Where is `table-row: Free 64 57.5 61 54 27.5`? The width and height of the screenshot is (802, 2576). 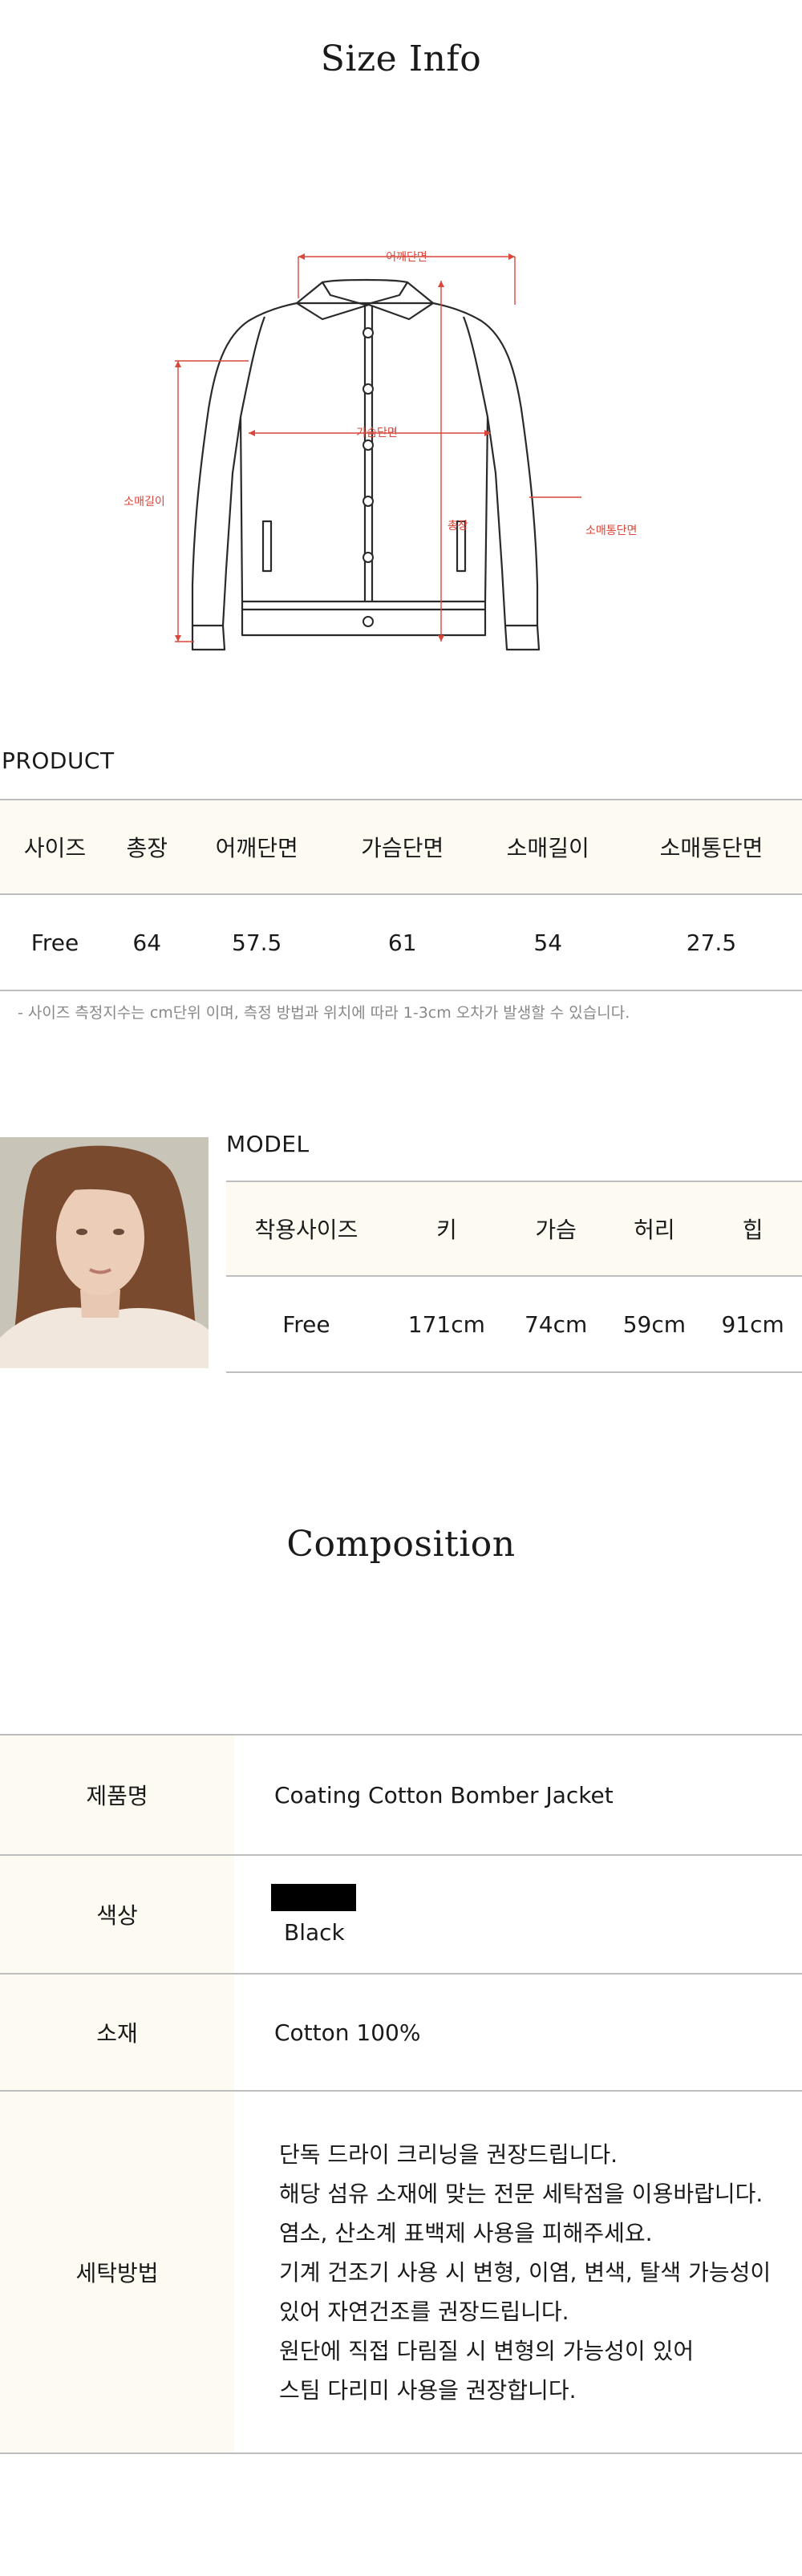 table-row: Free 64 57.5 61 54 27.5 is located at coordinates (401, 943).